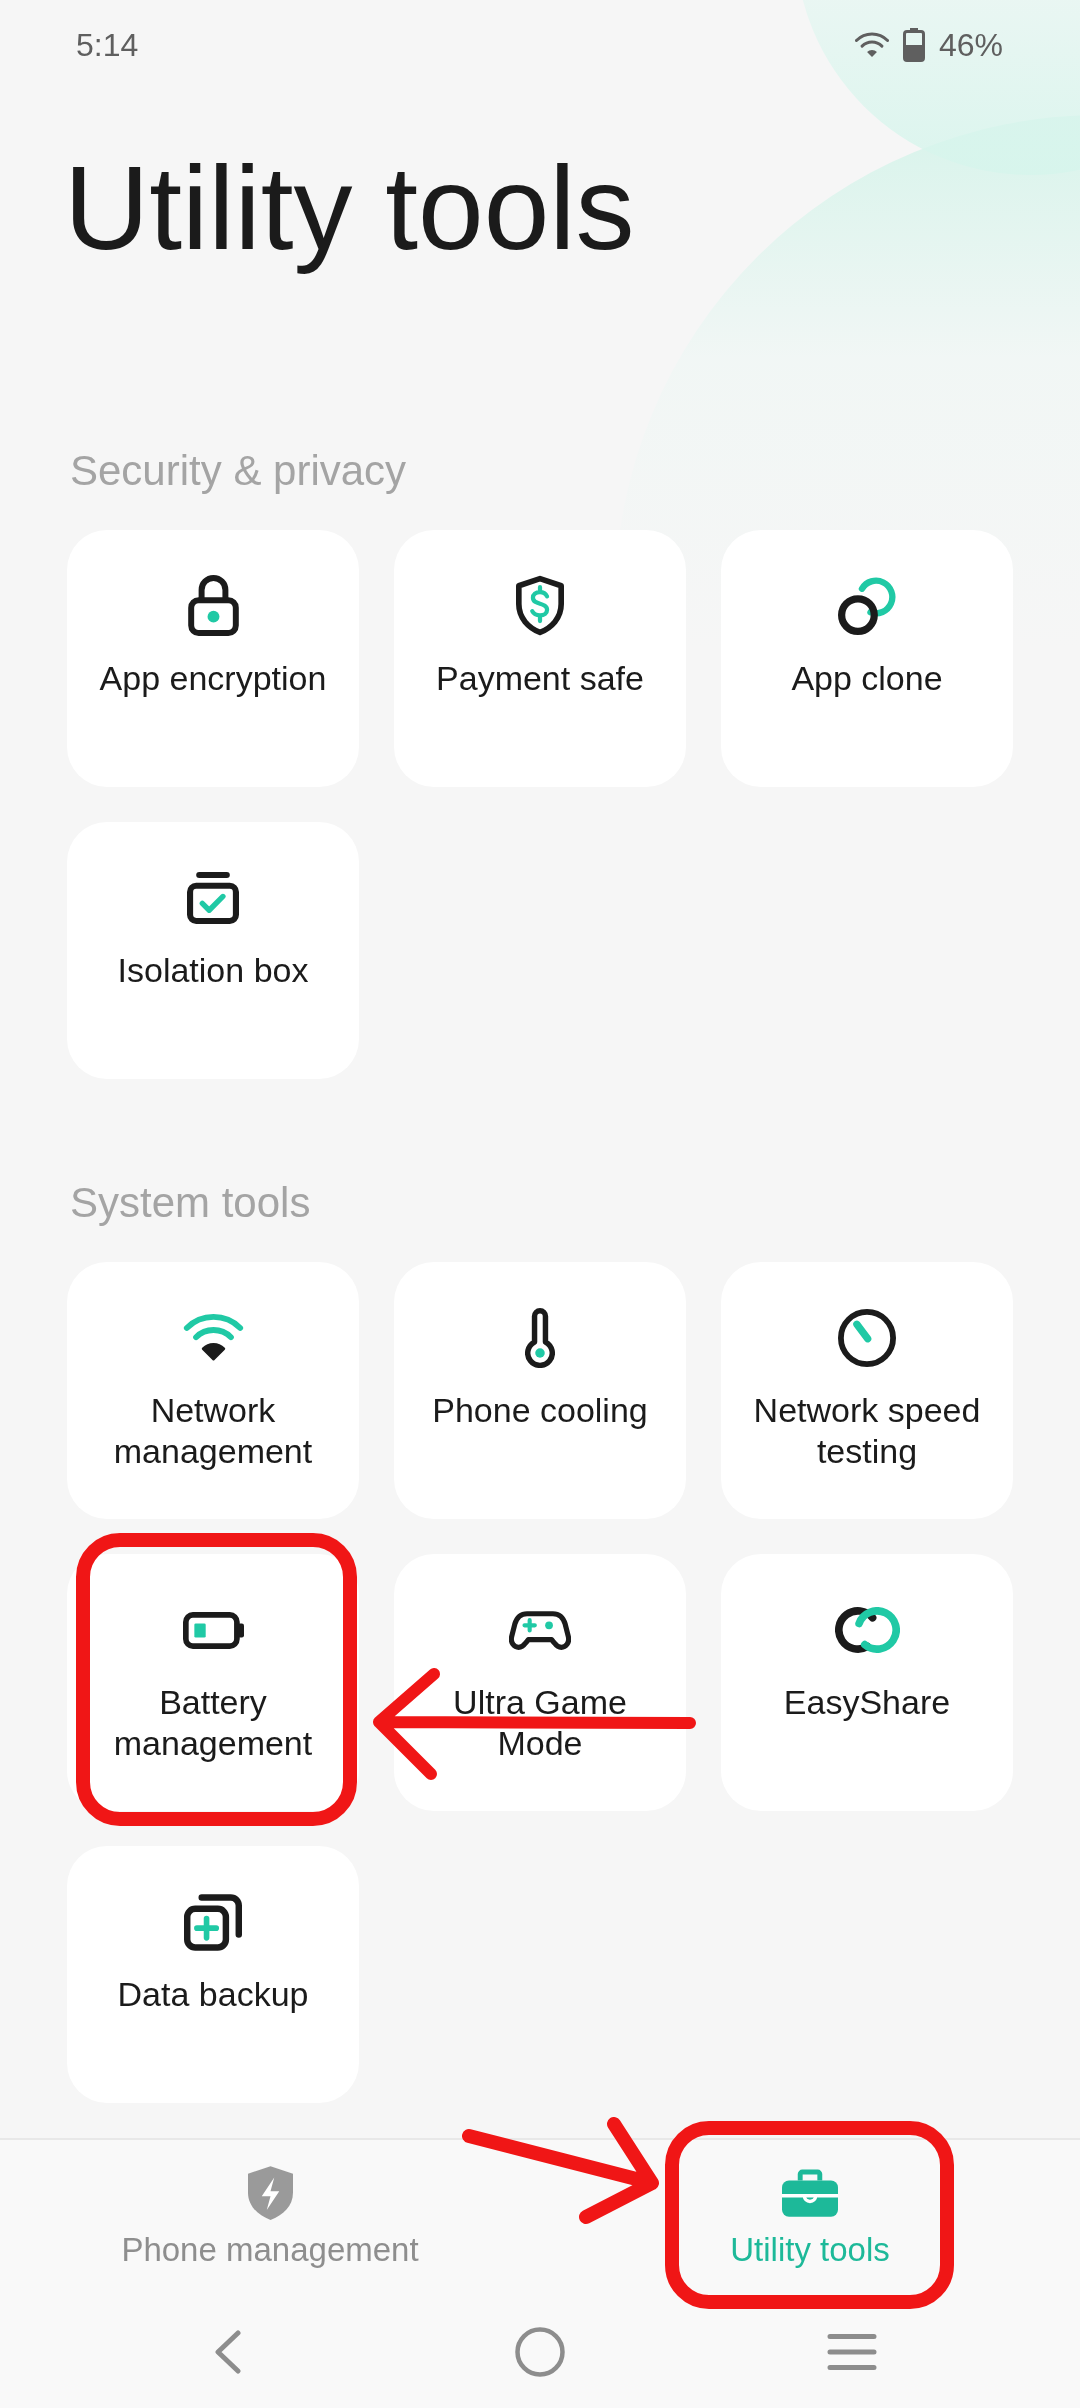  Describe the element at coordinates (213, 1683) in the screenshot. I see `tool-tile: Battery management` at that location.